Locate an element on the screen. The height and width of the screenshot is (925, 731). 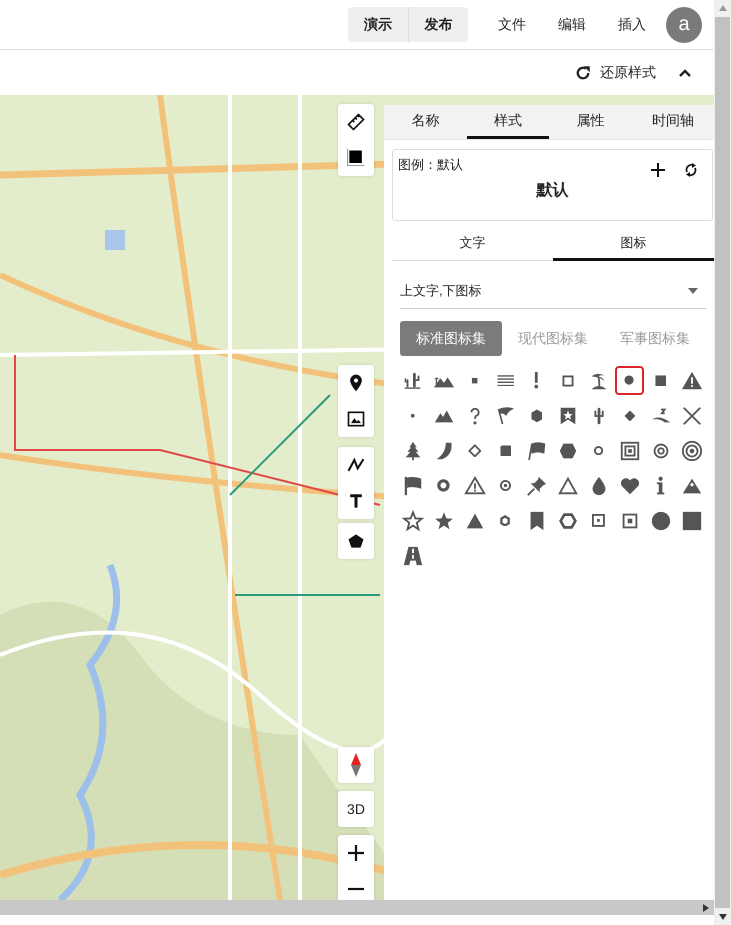
circle-icon is located at coordinates (661, 521).